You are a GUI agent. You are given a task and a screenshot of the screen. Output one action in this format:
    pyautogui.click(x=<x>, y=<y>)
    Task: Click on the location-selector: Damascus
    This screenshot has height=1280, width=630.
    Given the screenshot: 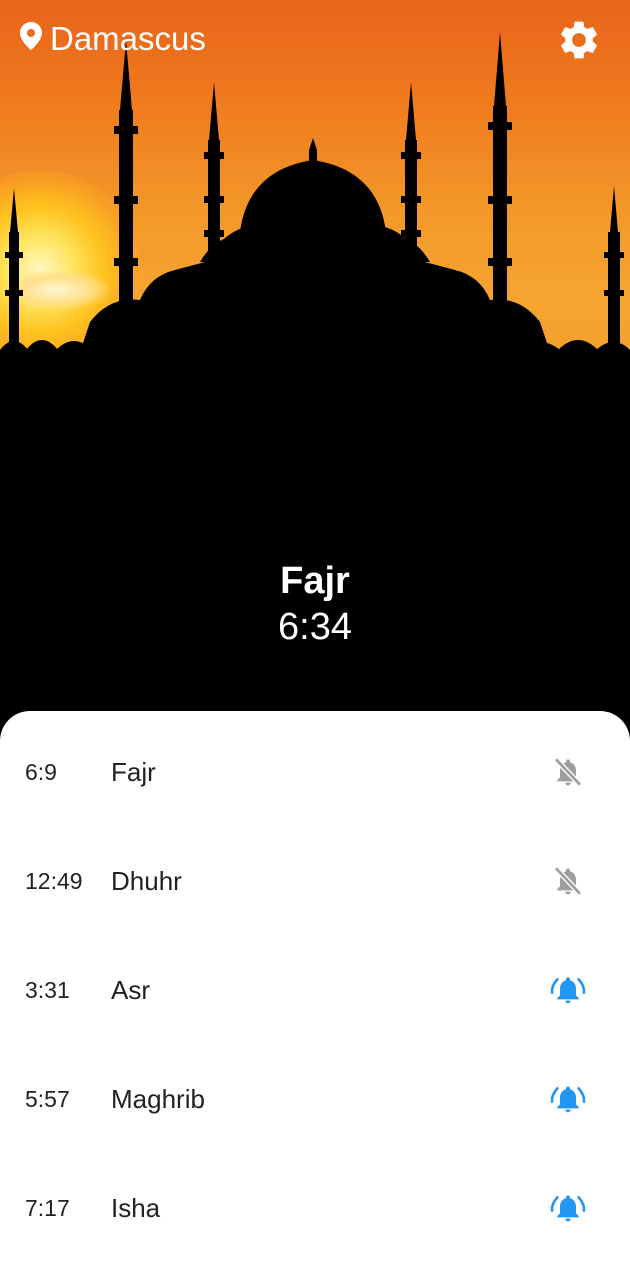 What is the action you would take?
    pyautogui.click(x=113, y=38)
    